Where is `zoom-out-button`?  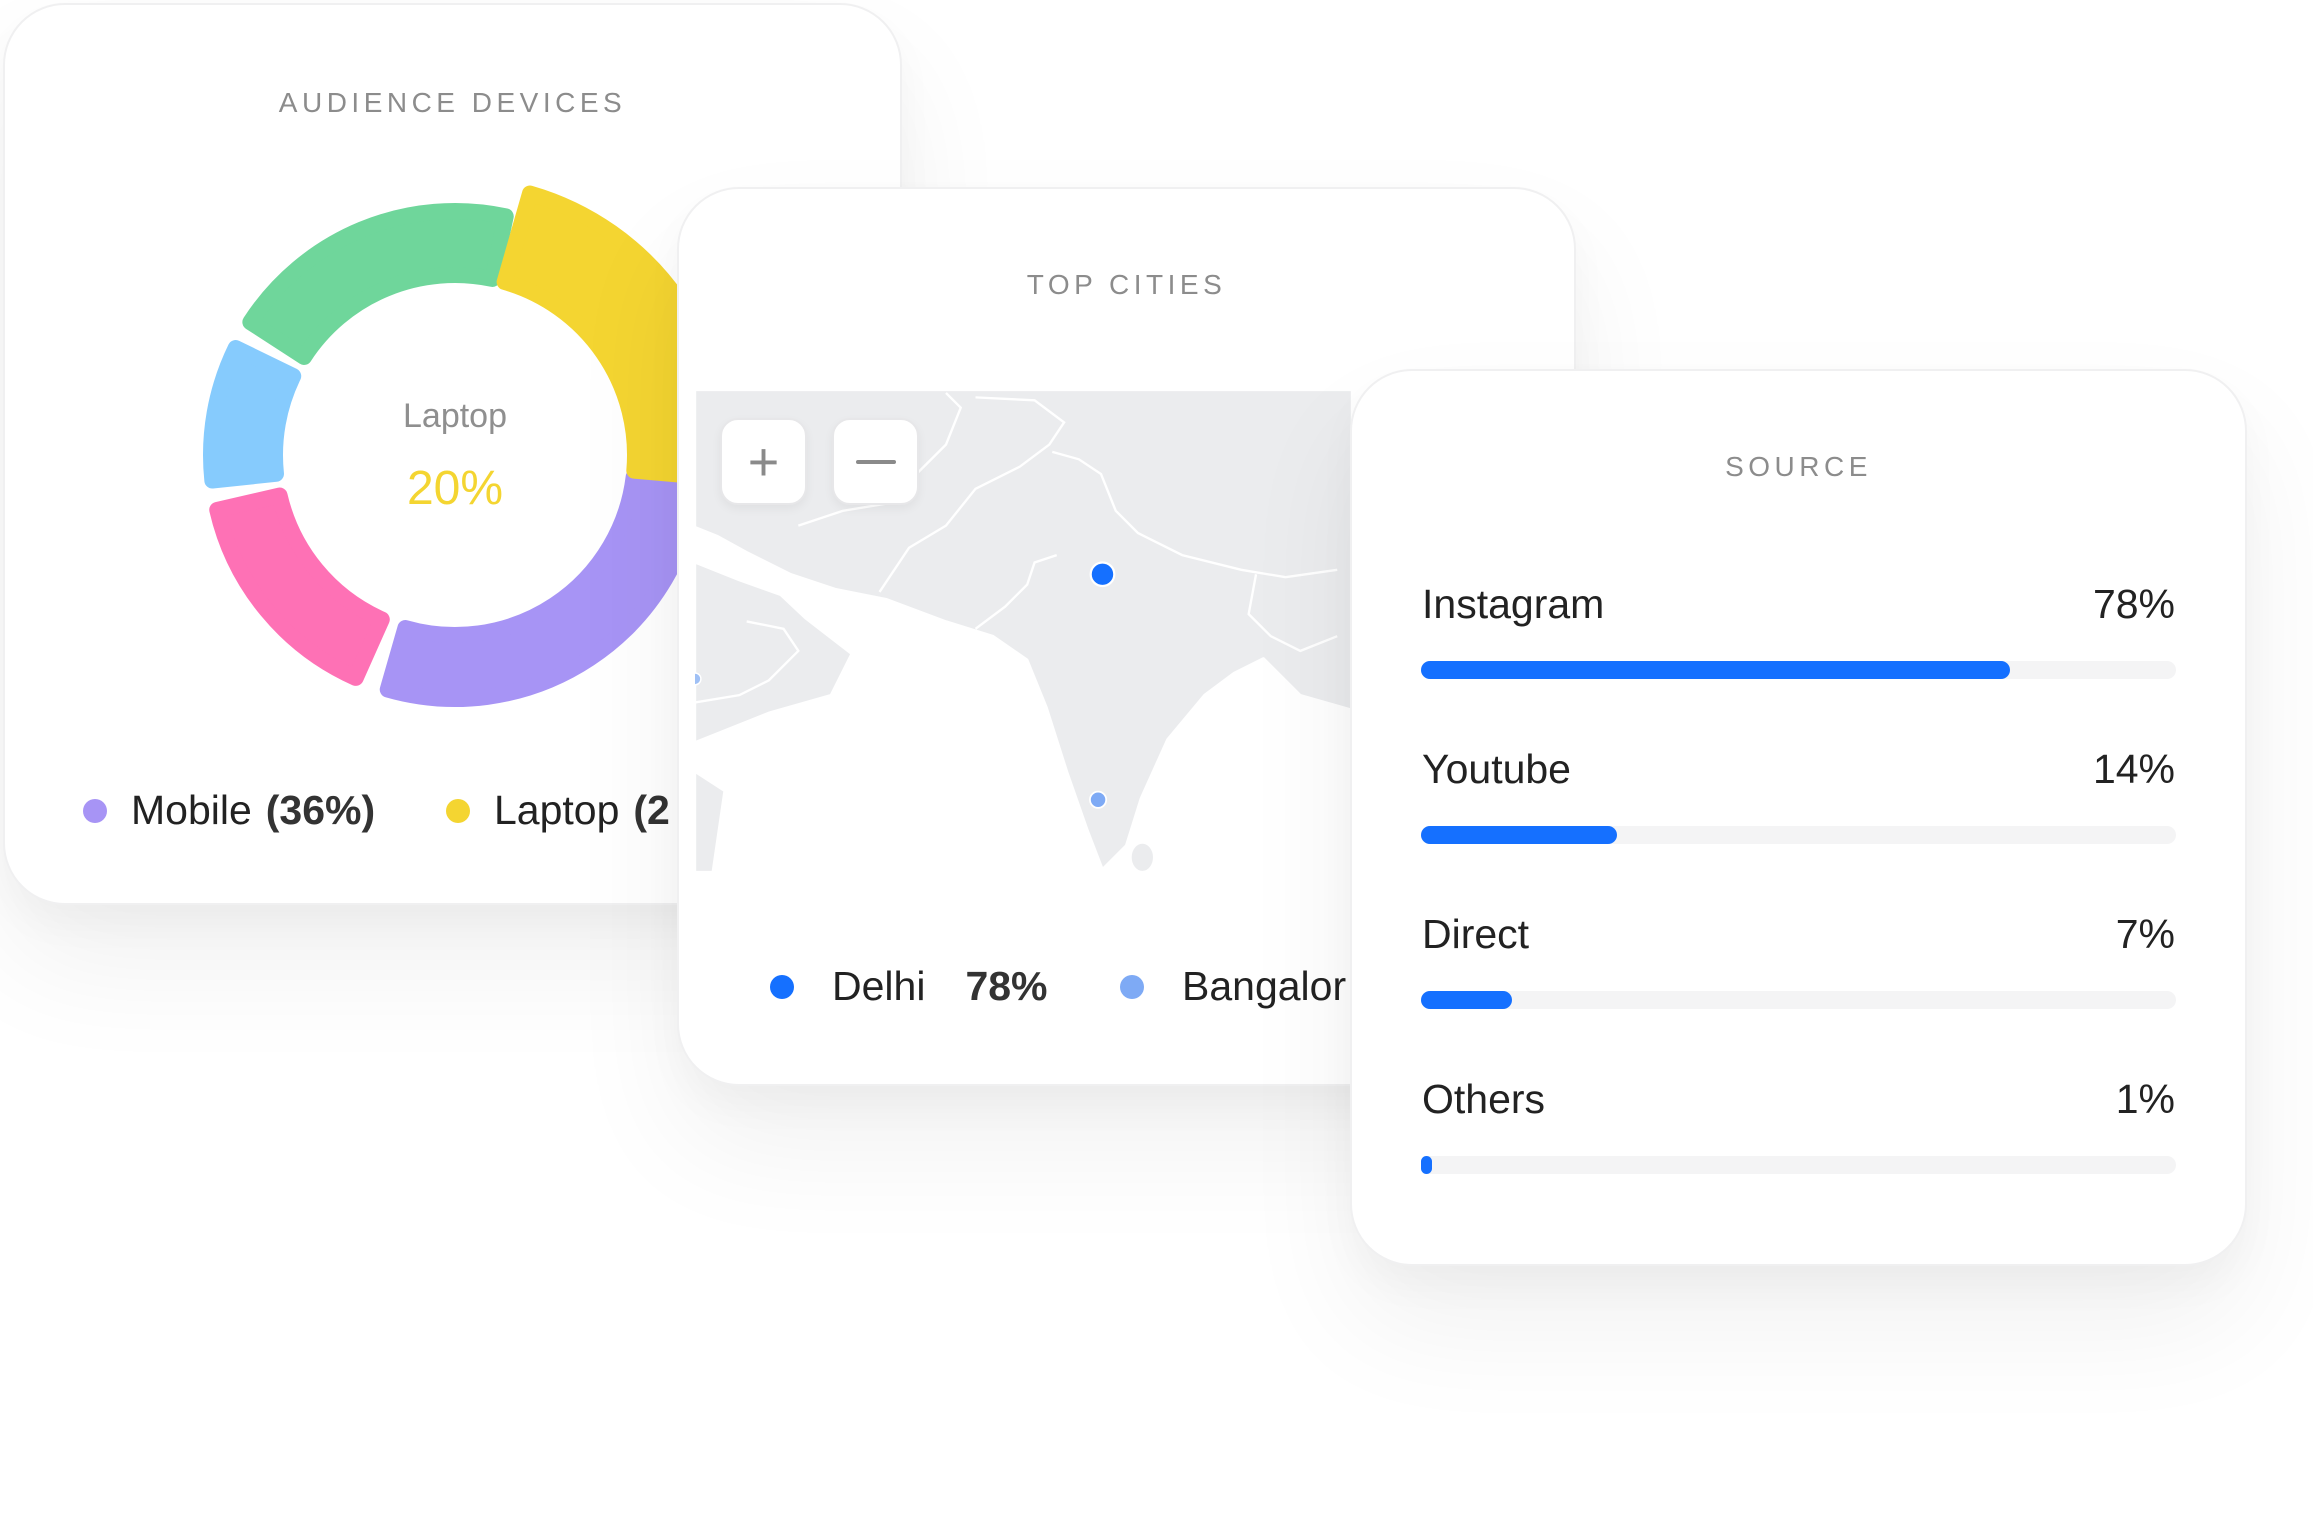 zoom-out-button is located at coordinates (875, 461).